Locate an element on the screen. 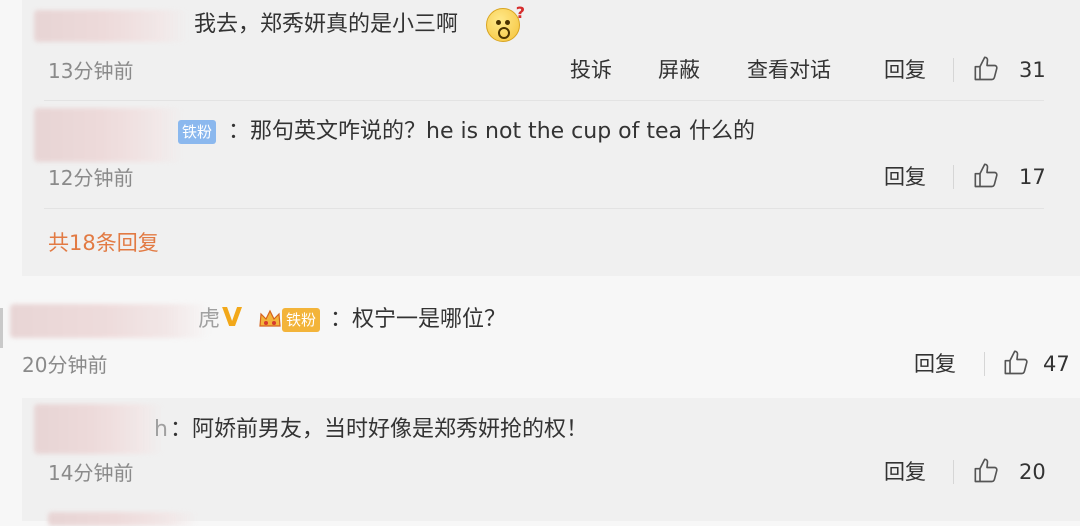 The height and width of the screenshot is (526, 1080). reply-time: 13分钟前 is located at coordinates (91, 71).